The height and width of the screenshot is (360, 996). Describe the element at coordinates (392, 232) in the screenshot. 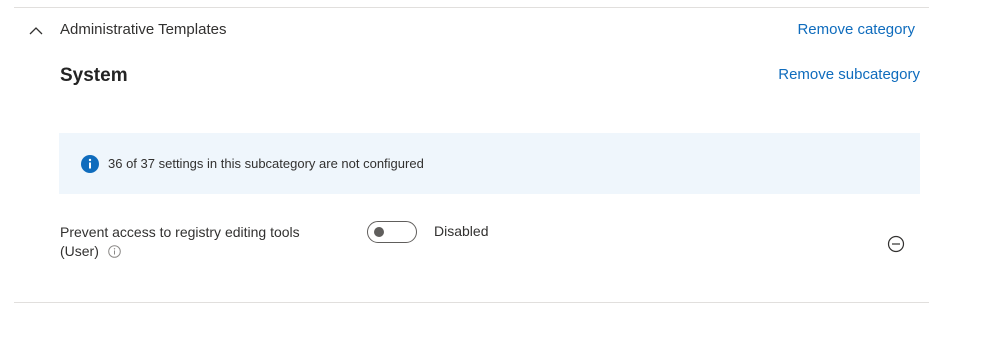

I see `setting-toggle` at that location.